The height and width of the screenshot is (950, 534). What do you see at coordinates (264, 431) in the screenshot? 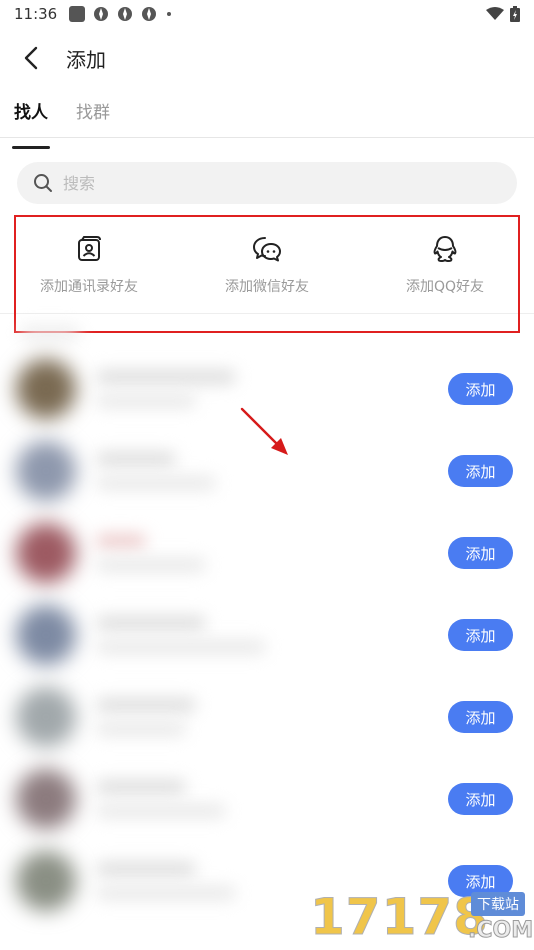
I see `annotation-arrow-icon` at bounding box center [264, 431].